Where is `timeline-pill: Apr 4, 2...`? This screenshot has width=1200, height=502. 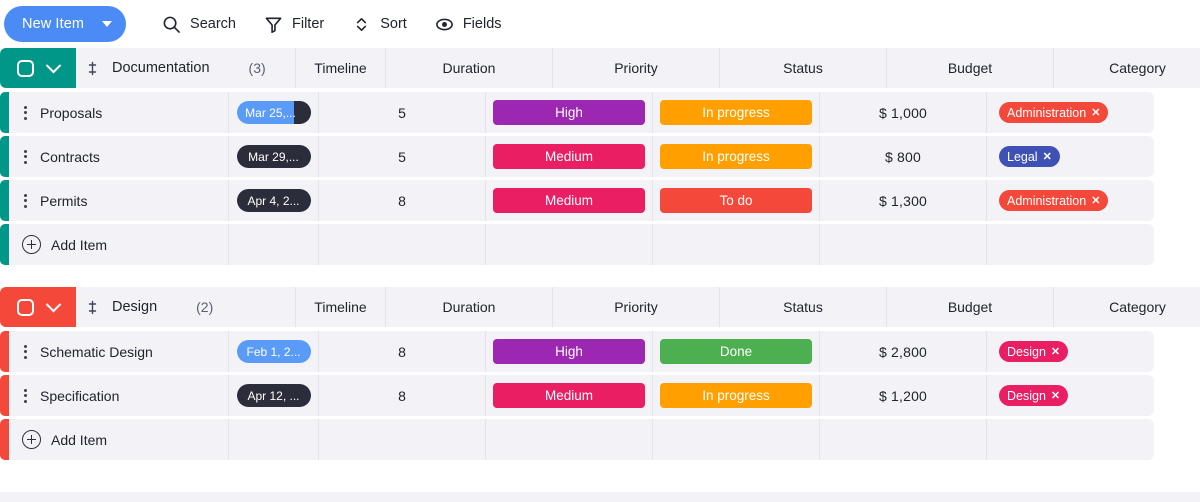 timeline-pill: Apr 4, 2... is located at coordinates (273, 200).